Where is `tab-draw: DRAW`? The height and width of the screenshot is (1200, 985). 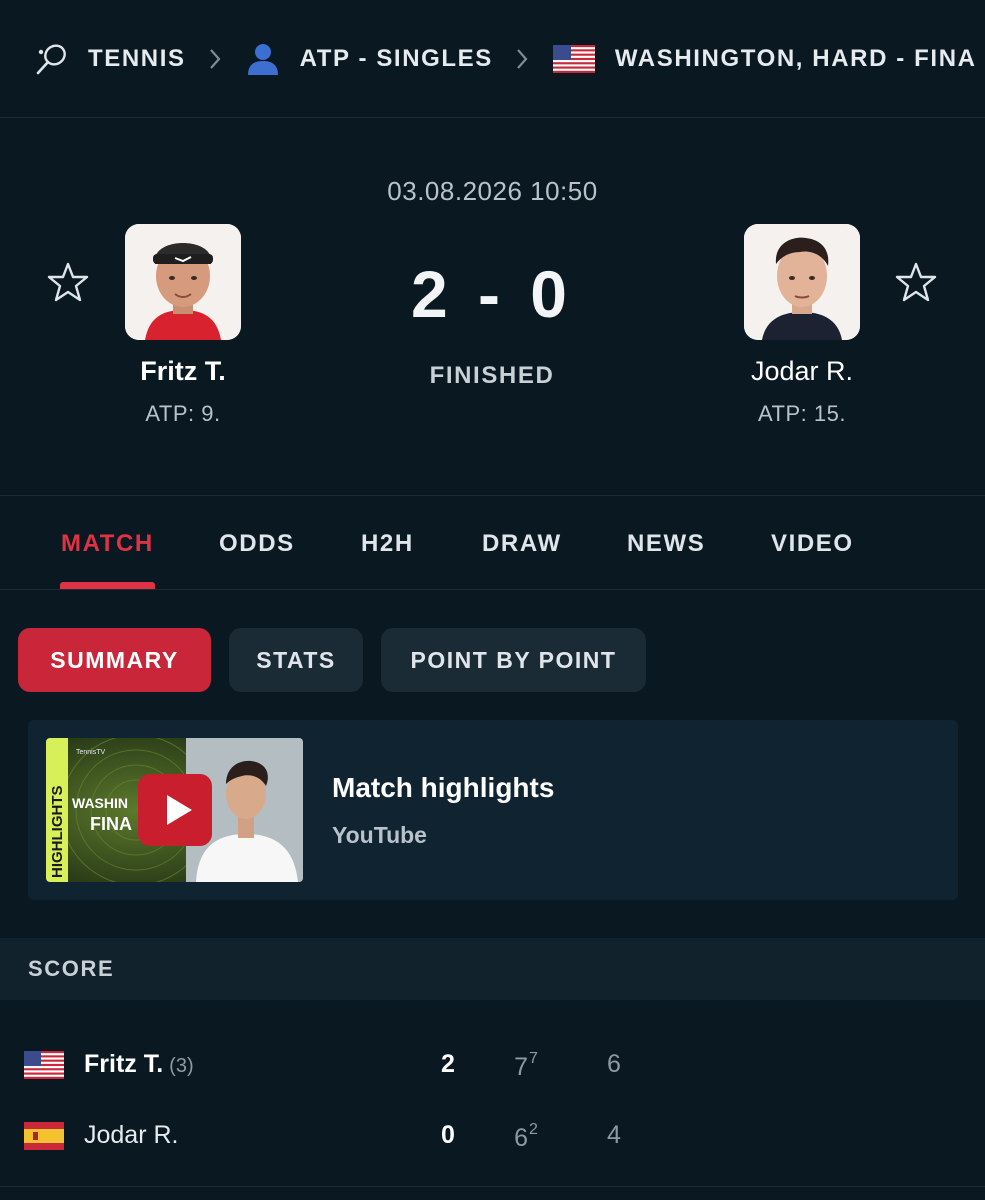
tab-draw: DRAW is located at coordinates (522, 544).